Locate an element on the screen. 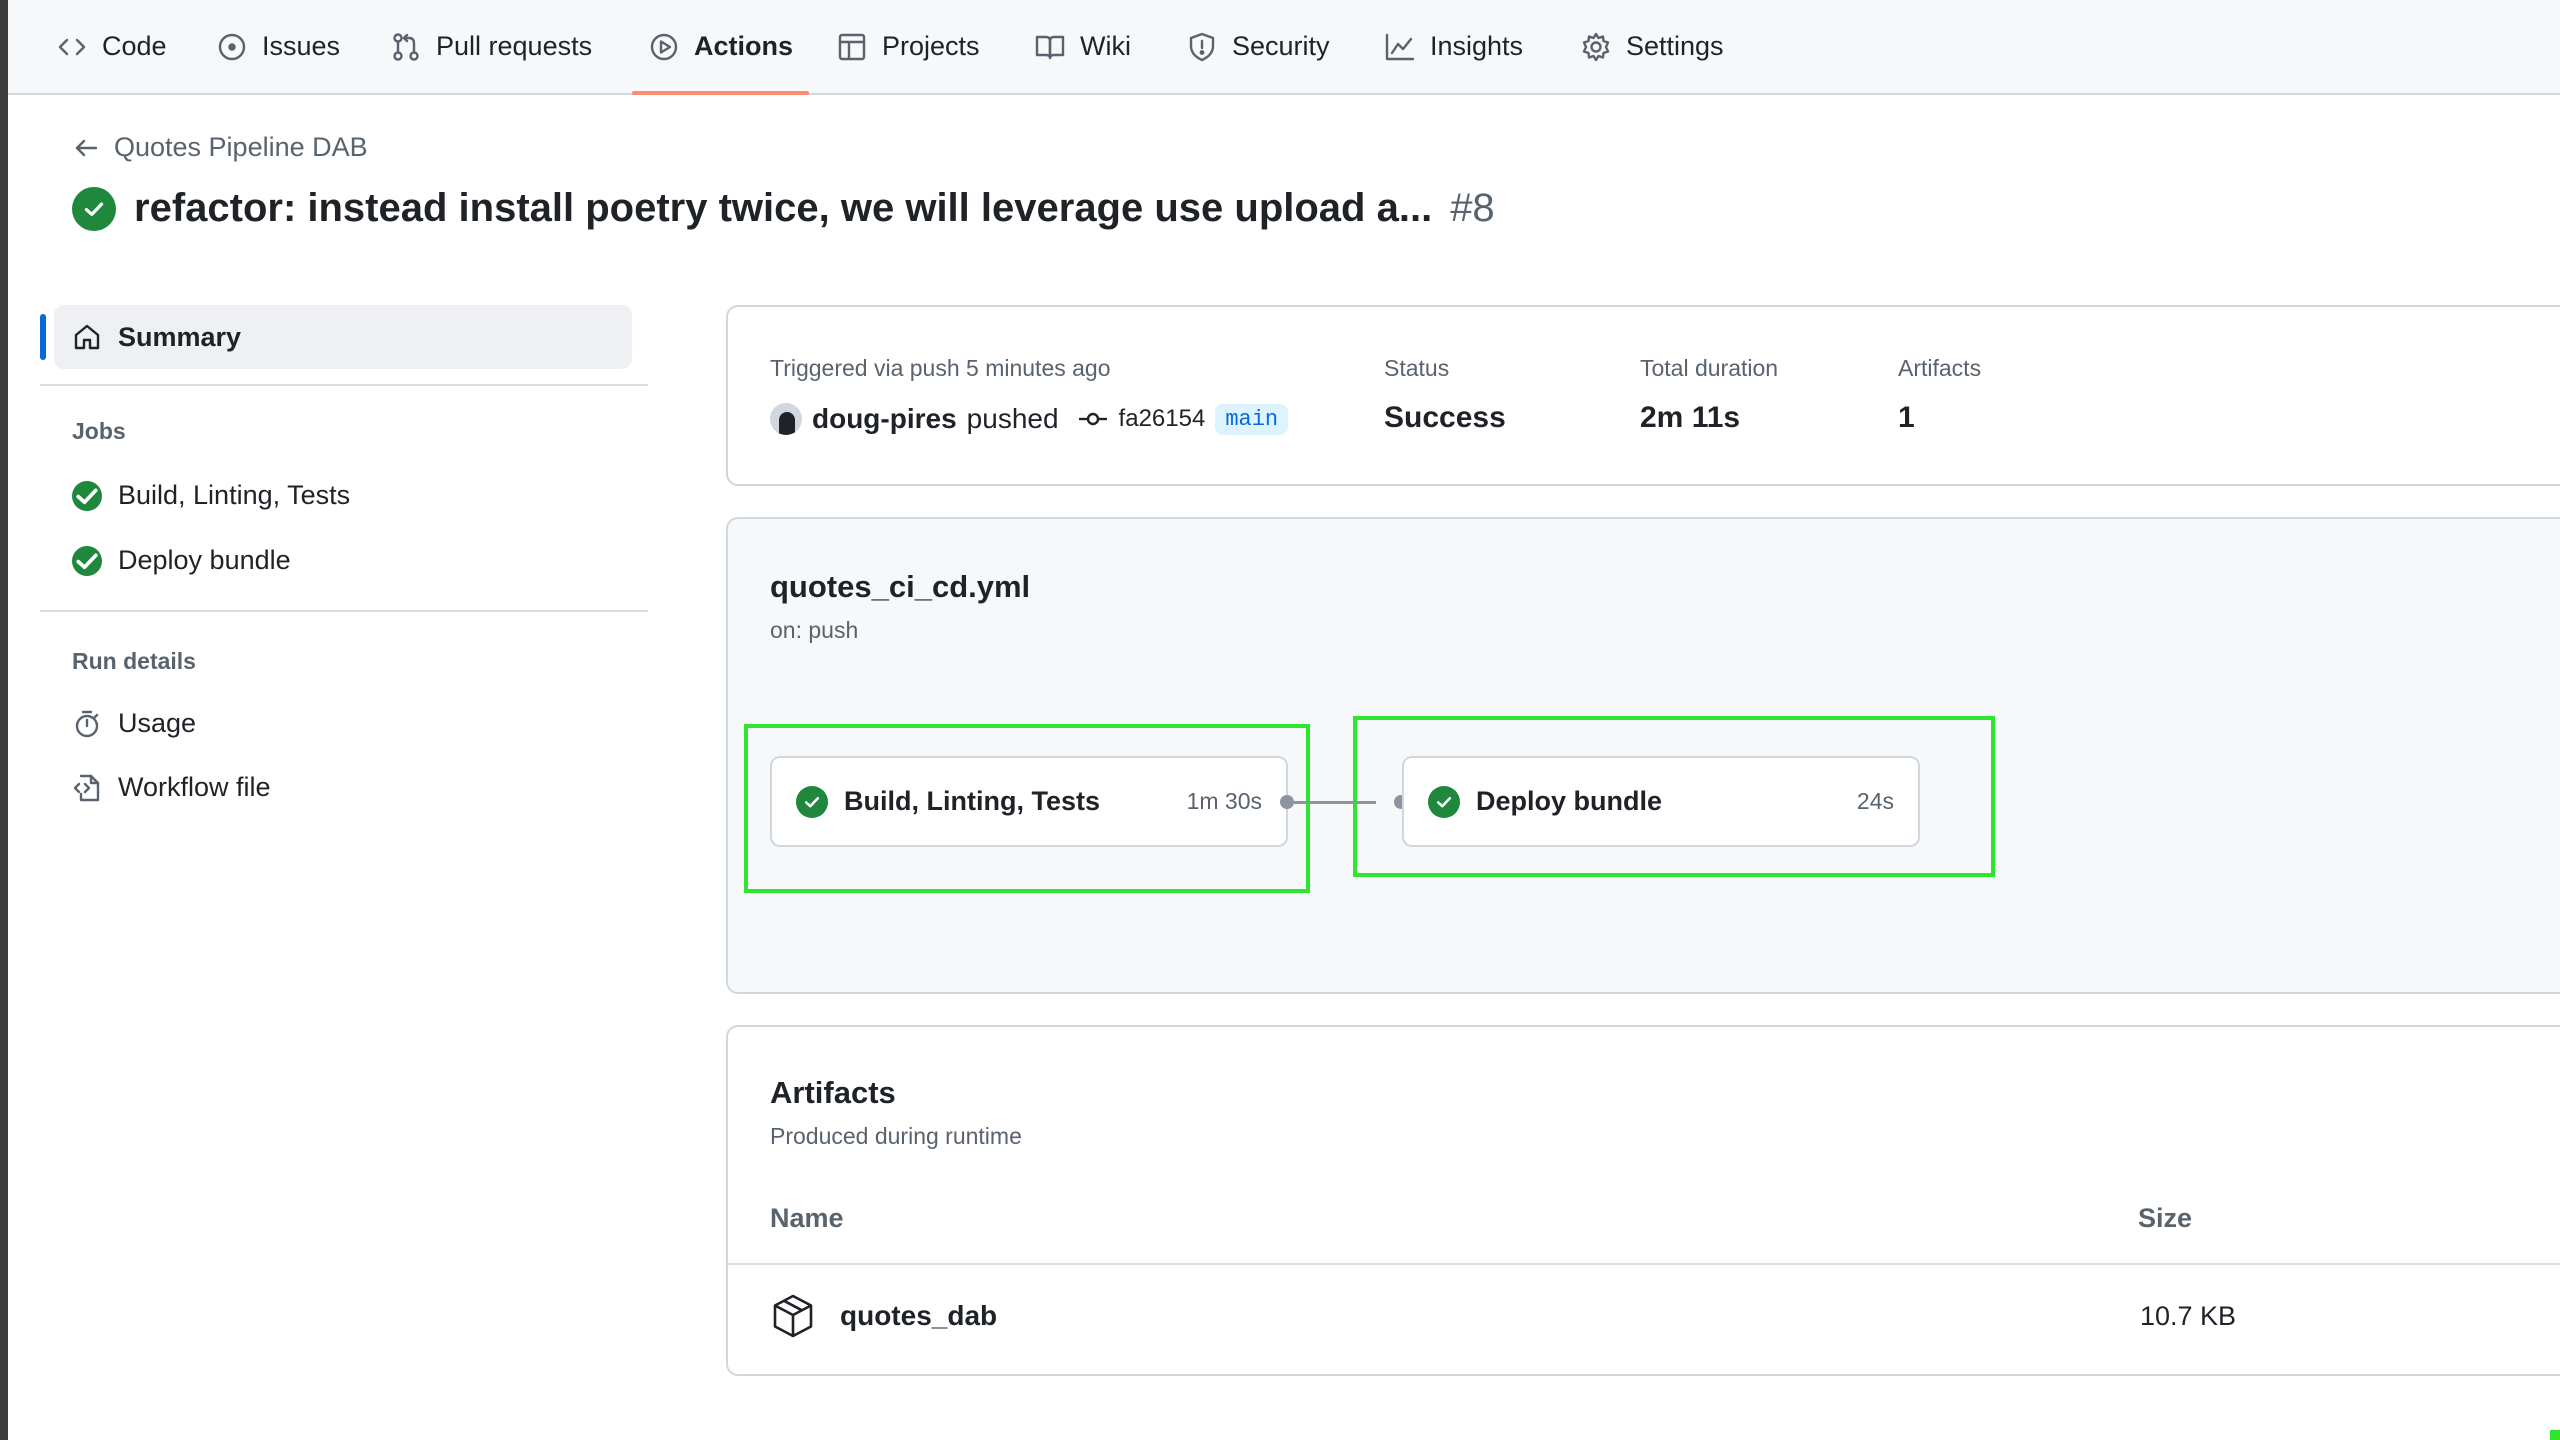 The width and height of the screenshot is (2560, 1440). tab-issues-label: Issues is located at coordinates (301, 46).